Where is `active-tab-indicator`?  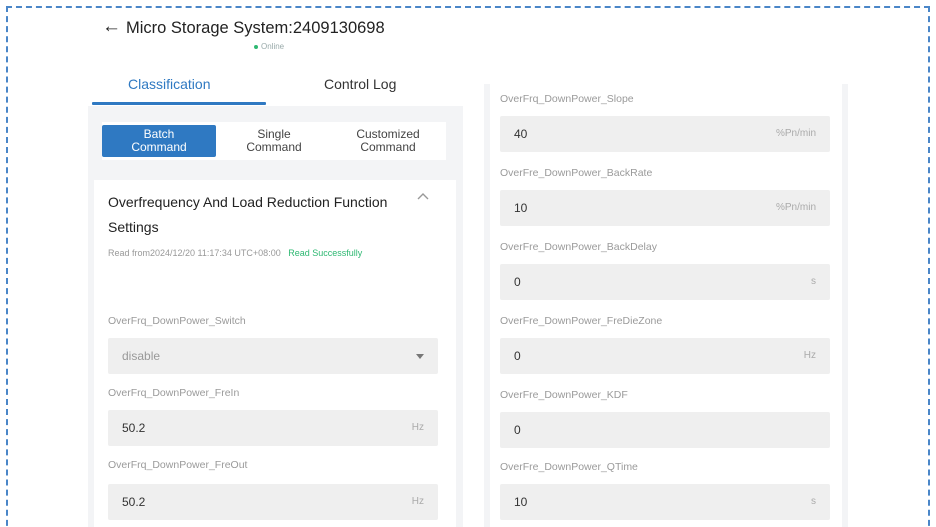
active-tab-indicator is located at coordinates (179, 103).